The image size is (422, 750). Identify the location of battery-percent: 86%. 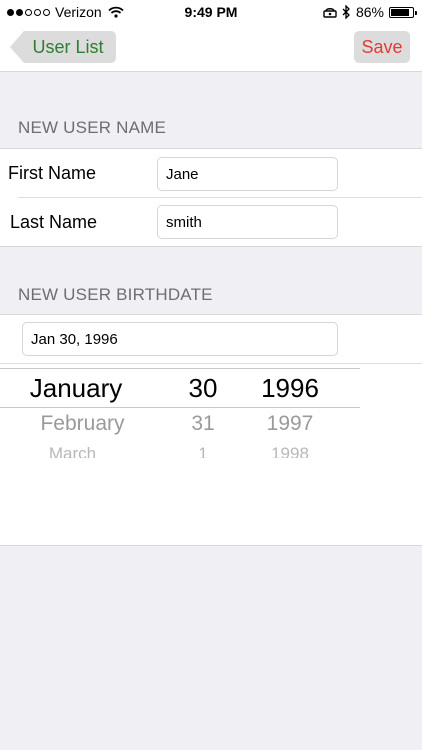
(369, 12).